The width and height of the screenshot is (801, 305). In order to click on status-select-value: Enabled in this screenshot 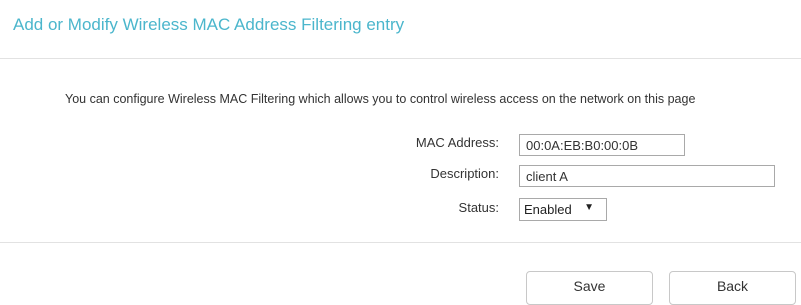, I will do `click(548, 209)`.